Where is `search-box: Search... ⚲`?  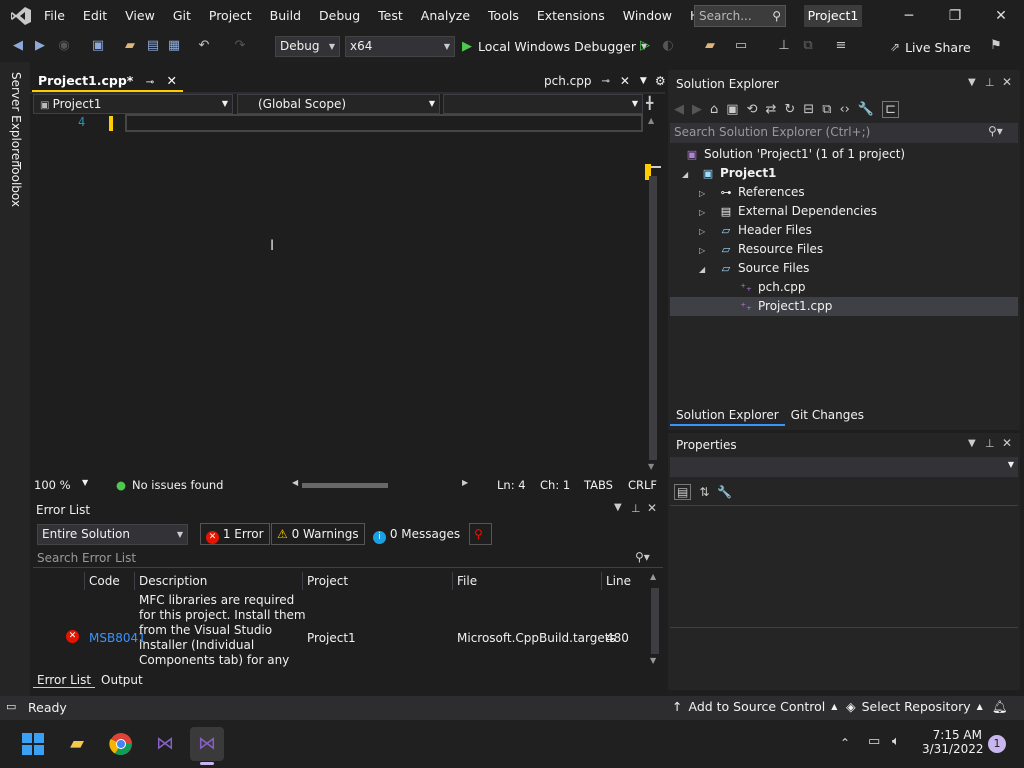 search-box: Search... ⚲ is located at coordinates (740, 16).